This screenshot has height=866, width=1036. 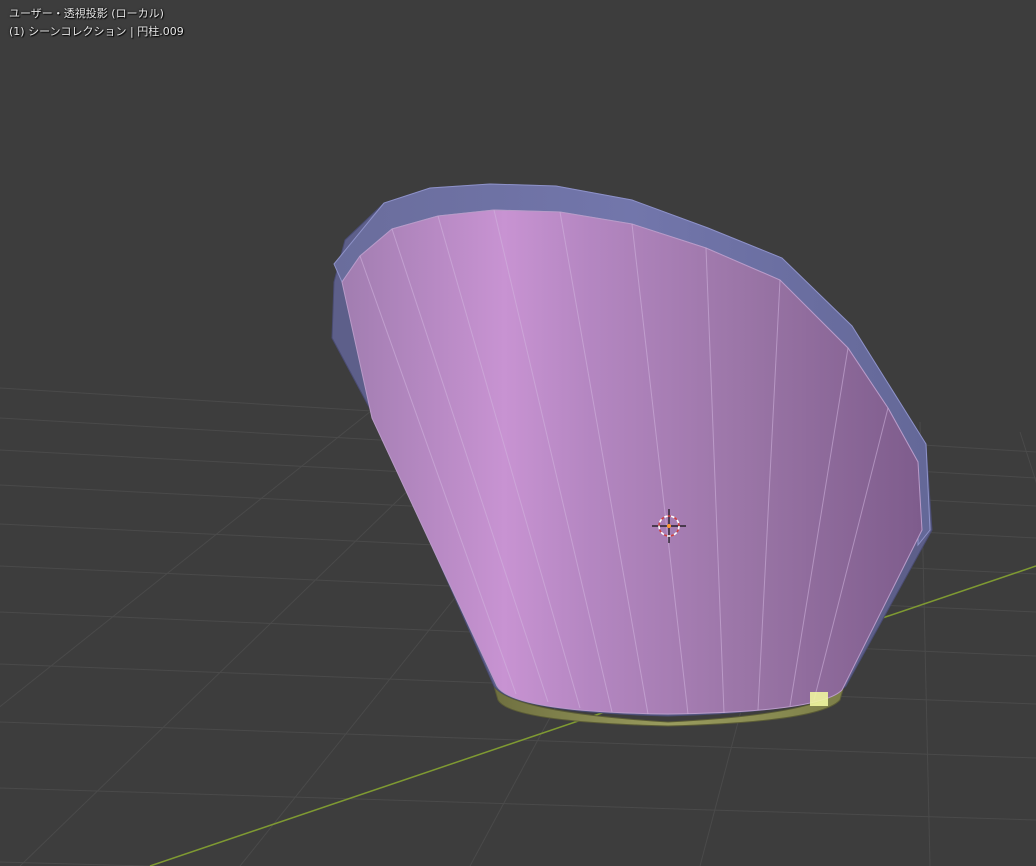 What do you see at coordinates (819, 699) in the screenshot?
I see `selected-vertex-highlight` at bounding box center [819, 699].